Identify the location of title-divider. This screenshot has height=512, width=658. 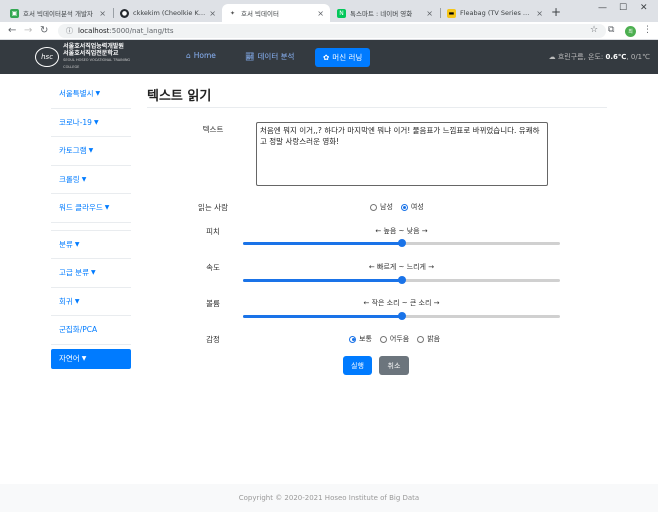
(377, 107).